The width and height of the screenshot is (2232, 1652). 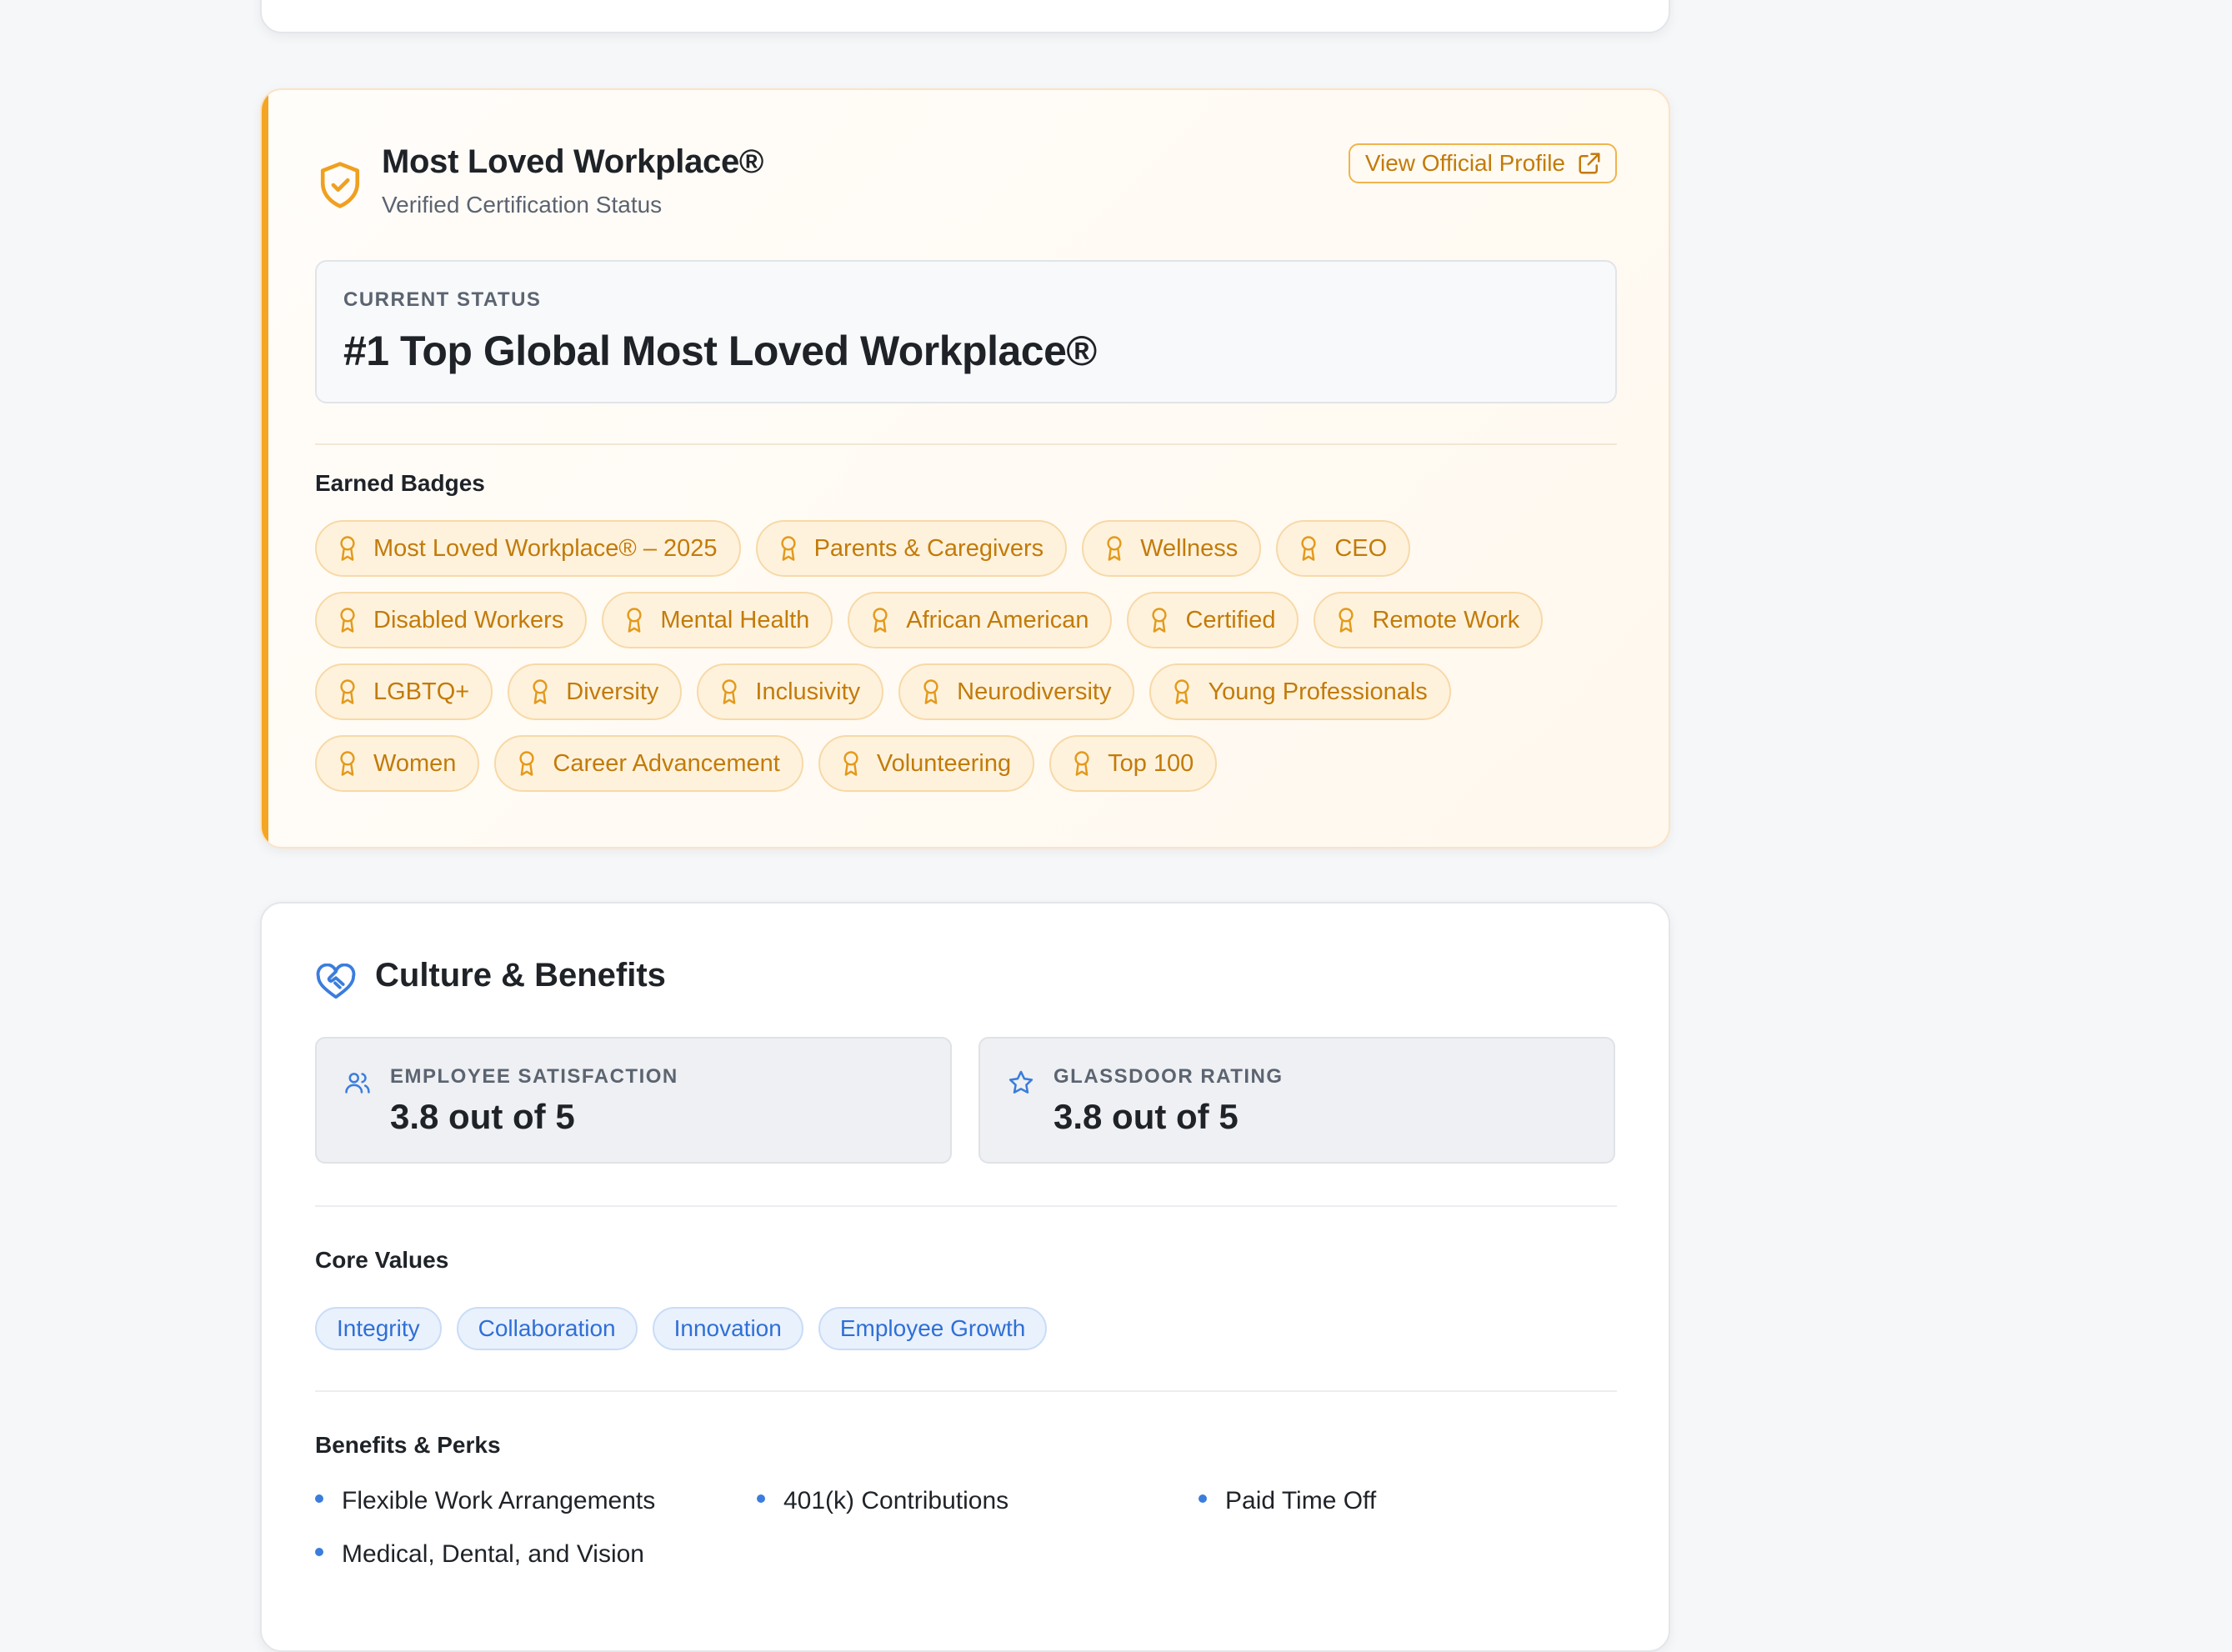 I want to click on badge-item: Neurodiversity, so click(x=1017, y=691).